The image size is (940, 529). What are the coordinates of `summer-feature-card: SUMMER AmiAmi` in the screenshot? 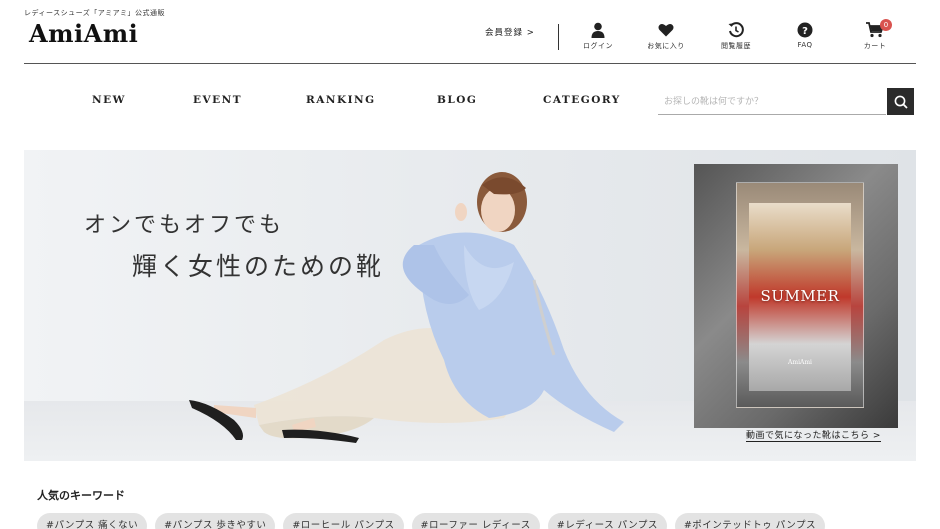 It's located at (796, 296).